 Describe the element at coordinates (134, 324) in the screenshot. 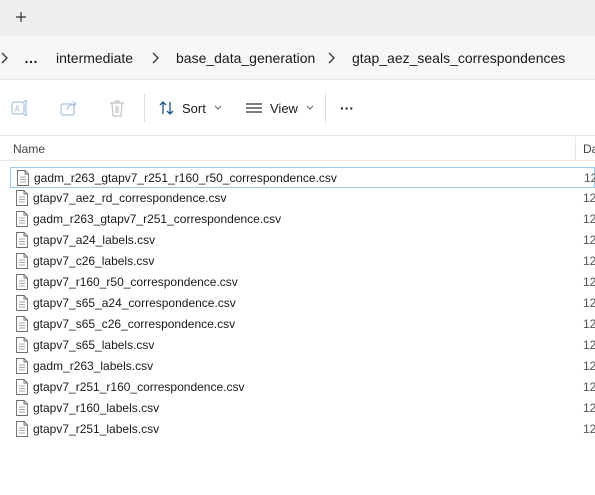

I see `file-name: gtapv7_s65_c26_correspondence.csv` at that location.